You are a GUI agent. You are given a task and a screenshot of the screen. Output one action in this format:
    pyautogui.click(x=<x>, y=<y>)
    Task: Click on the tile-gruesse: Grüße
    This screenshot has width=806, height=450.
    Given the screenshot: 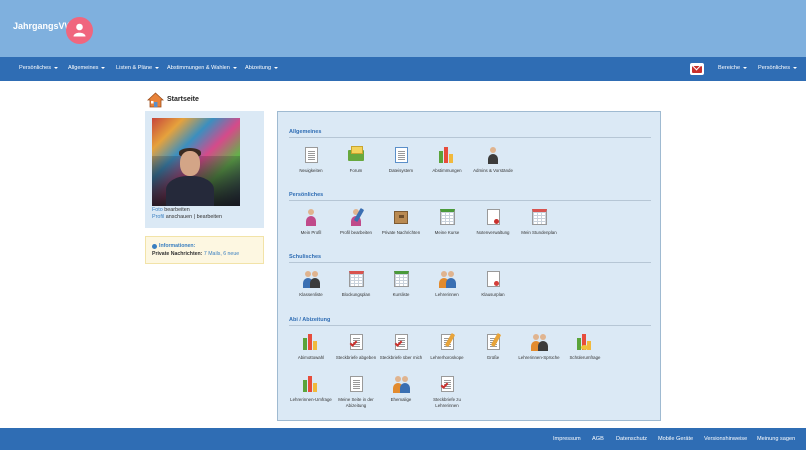 What is the action you would take?
    pyautogui.click(x=493, y=346)
    